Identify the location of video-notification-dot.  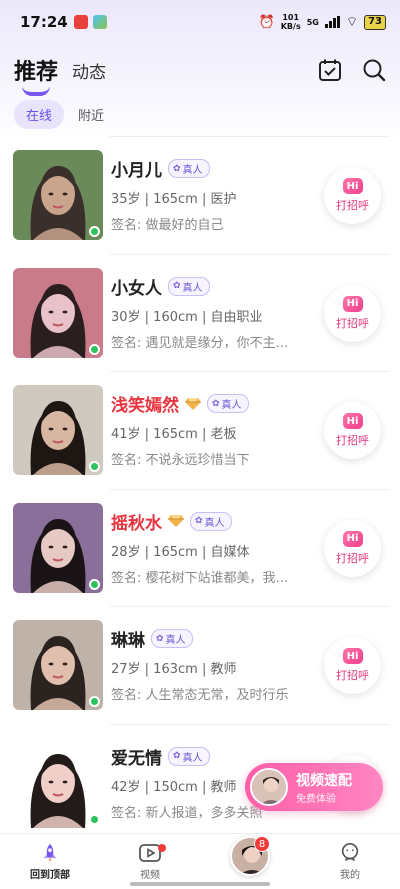
(162, 848).